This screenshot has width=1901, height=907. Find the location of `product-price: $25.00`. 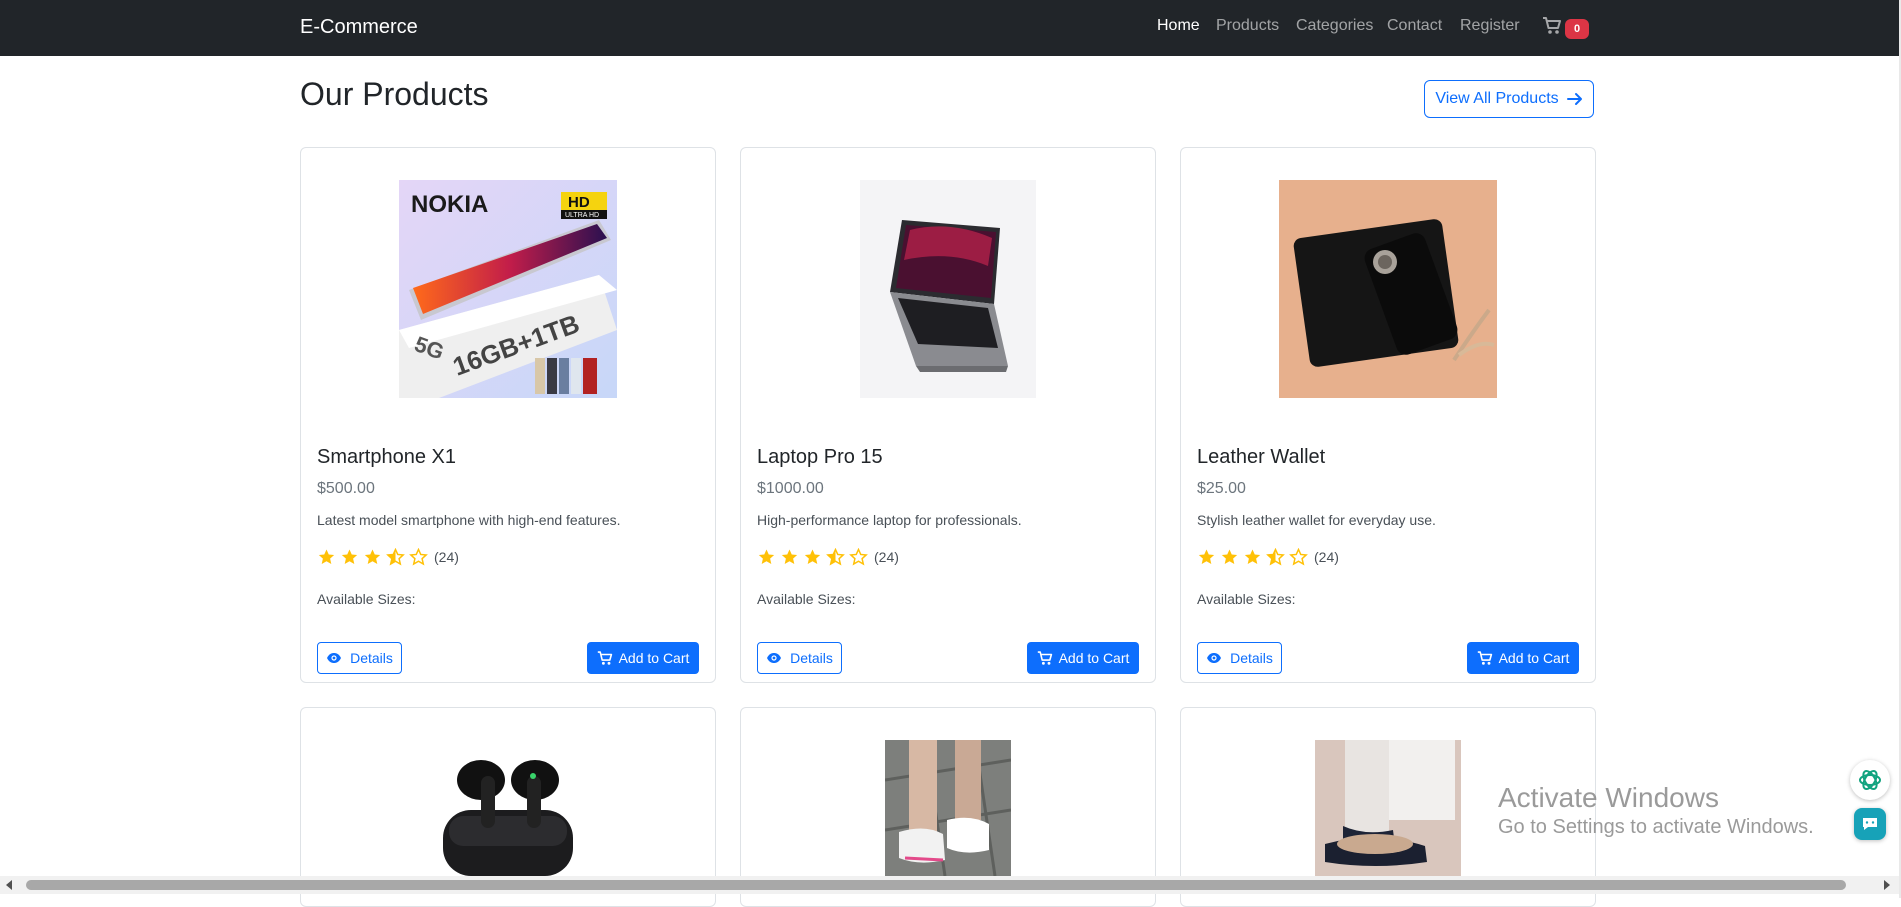

product-price: $25.00 is located at coordinates (1221, 488).